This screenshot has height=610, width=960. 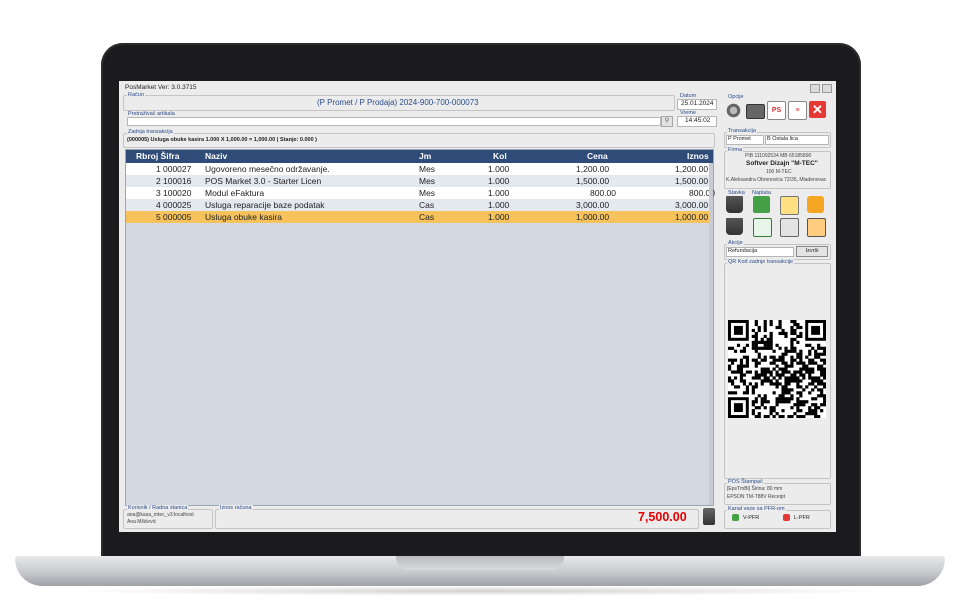 What do you see at coordinates (177, 205) in the screenshot?
I see `cell-sifra: 000025` at bounding box center [177, 205].